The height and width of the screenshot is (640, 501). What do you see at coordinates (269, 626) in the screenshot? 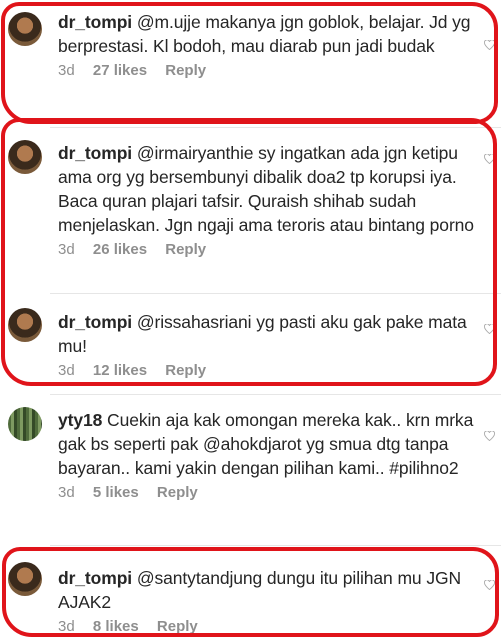
I see `comment-meta: 3d 8 likes Reply` at bounding box center [269, 626].